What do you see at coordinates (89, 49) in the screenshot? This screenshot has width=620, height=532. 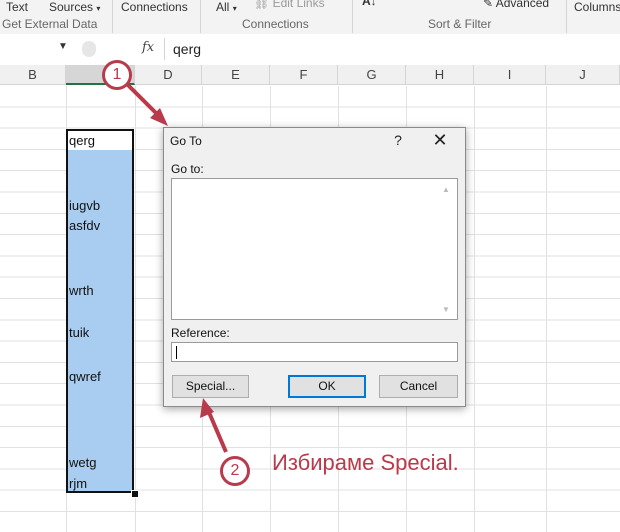 I see `formula-bar-grip-icon` at bounding box center [89, 49].